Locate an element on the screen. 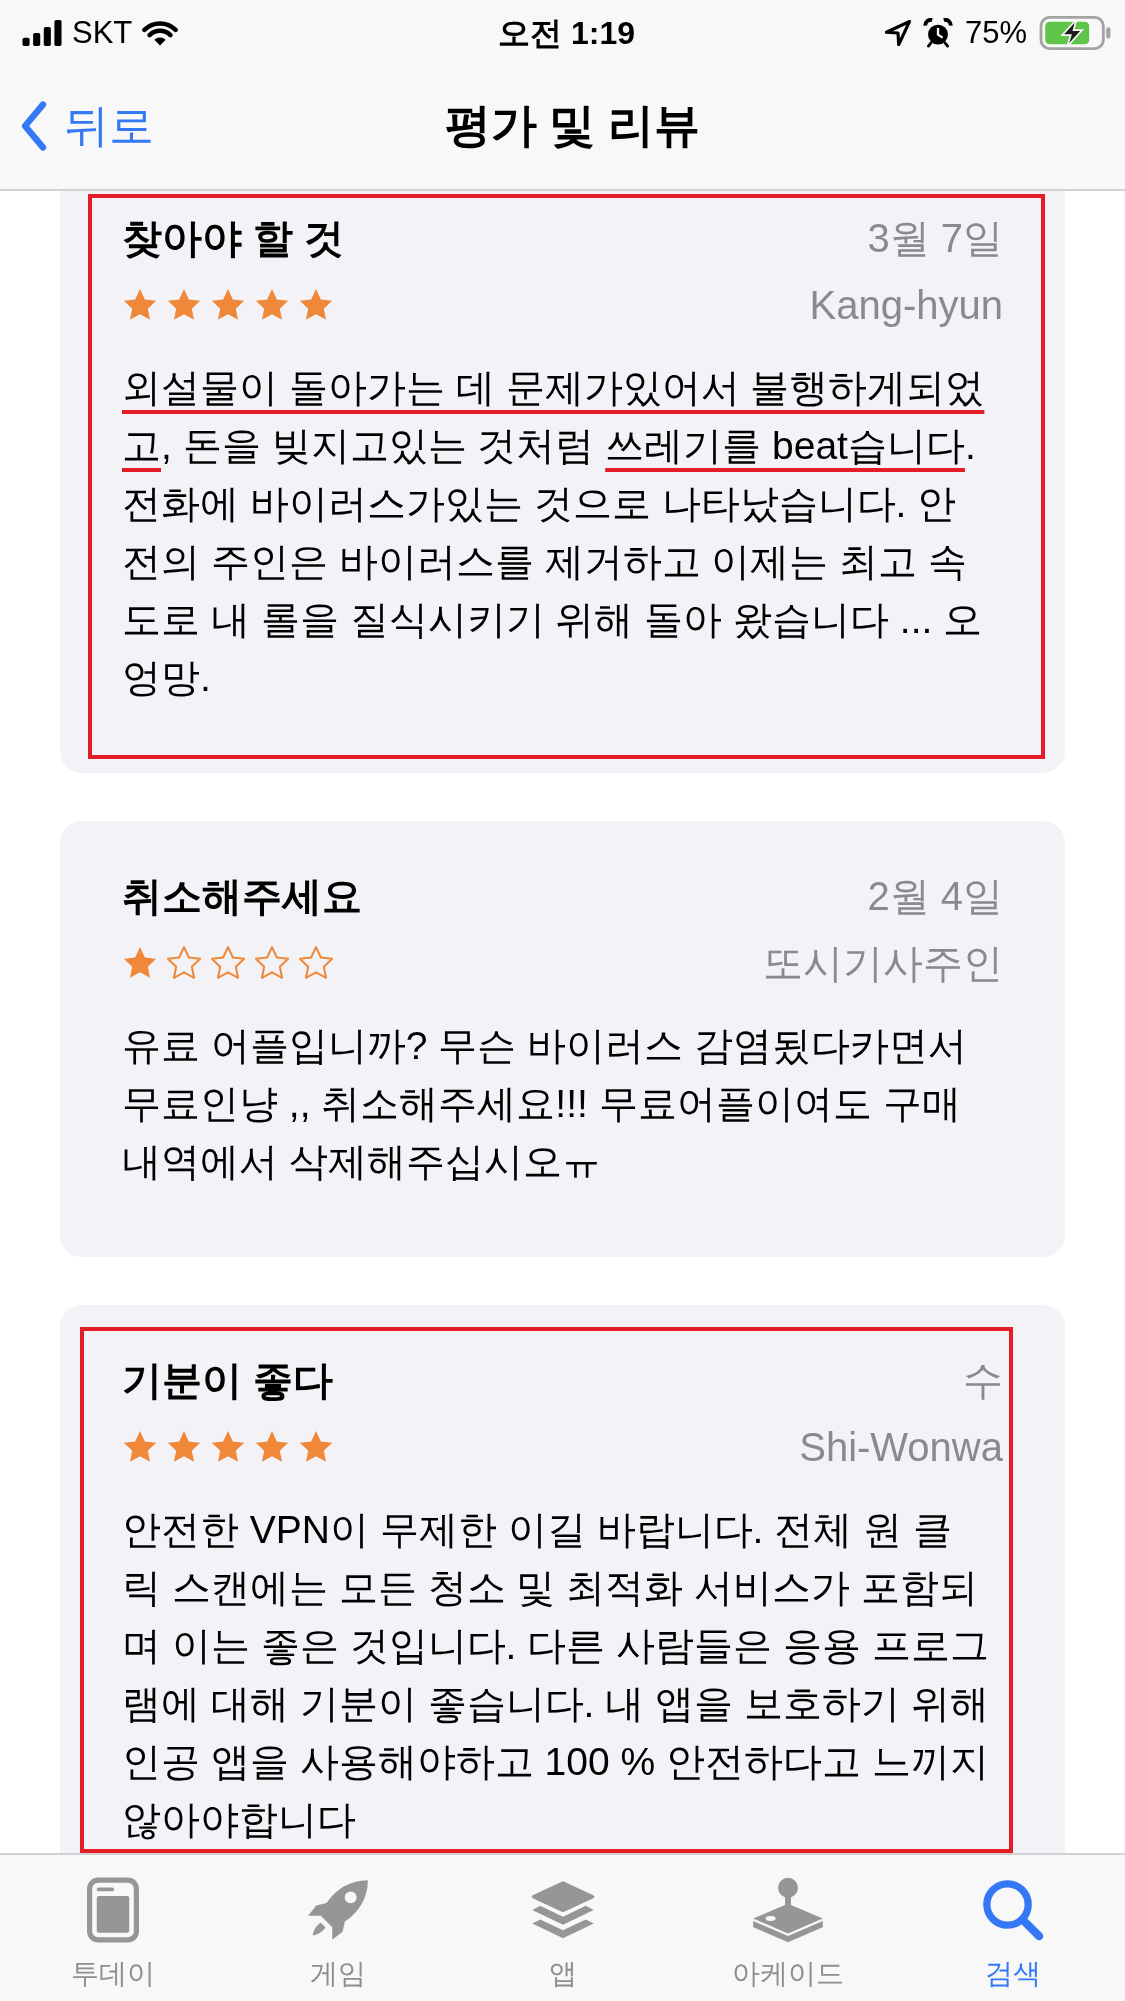  review-title: 찾아야 할 것 is located at coordinates (233, 238).